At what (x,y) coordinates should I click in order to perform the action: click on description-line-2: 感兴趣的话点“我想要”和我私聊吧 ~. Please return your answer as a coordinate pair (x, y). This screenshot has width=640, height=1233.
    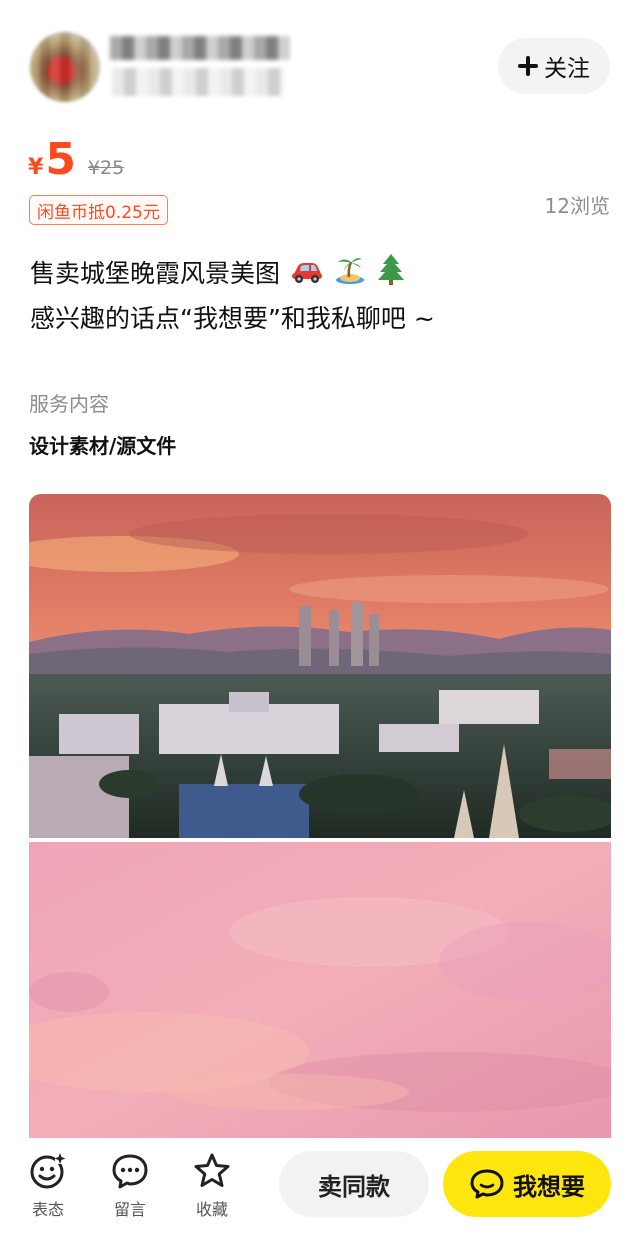
    Looking at the image, I should click on (232, 318).